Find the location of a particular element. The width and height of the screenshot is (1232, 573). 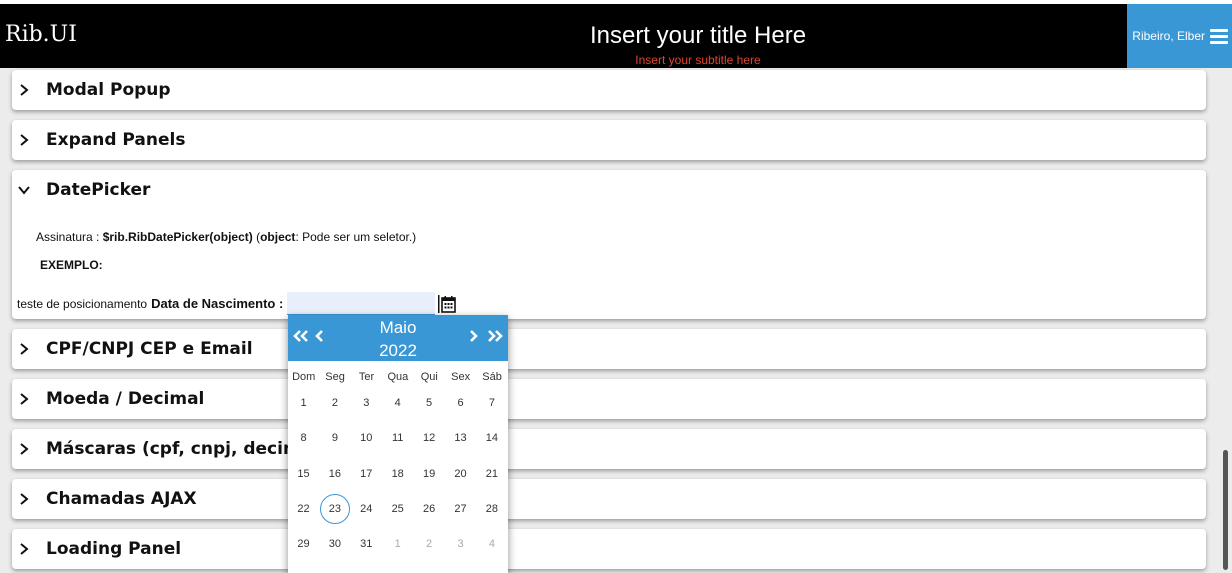

chevron-down-icon is located at coordinates (32, 190).